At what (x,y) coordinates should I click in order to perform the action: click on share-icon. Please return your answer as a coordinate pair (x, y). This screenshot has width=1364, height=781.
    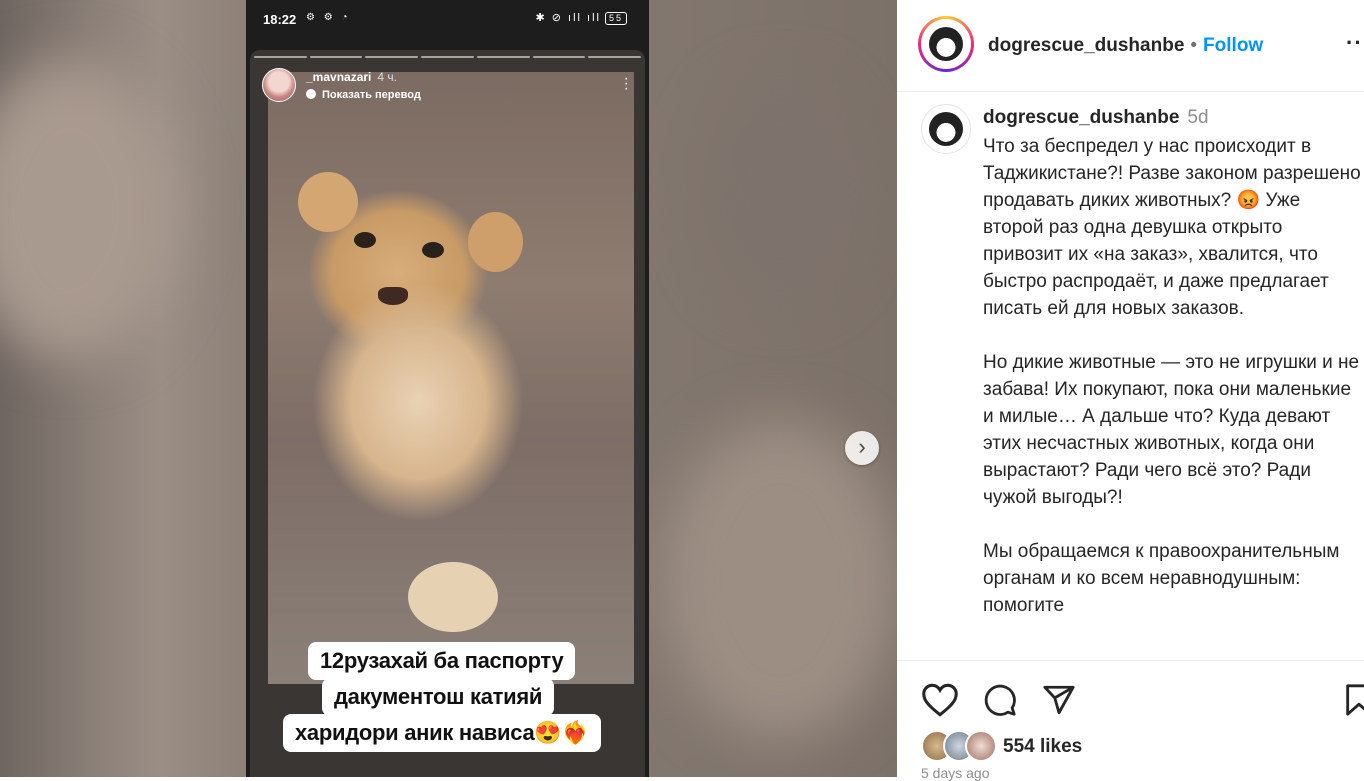
    Looking at the image, I should click on (1059, 700).